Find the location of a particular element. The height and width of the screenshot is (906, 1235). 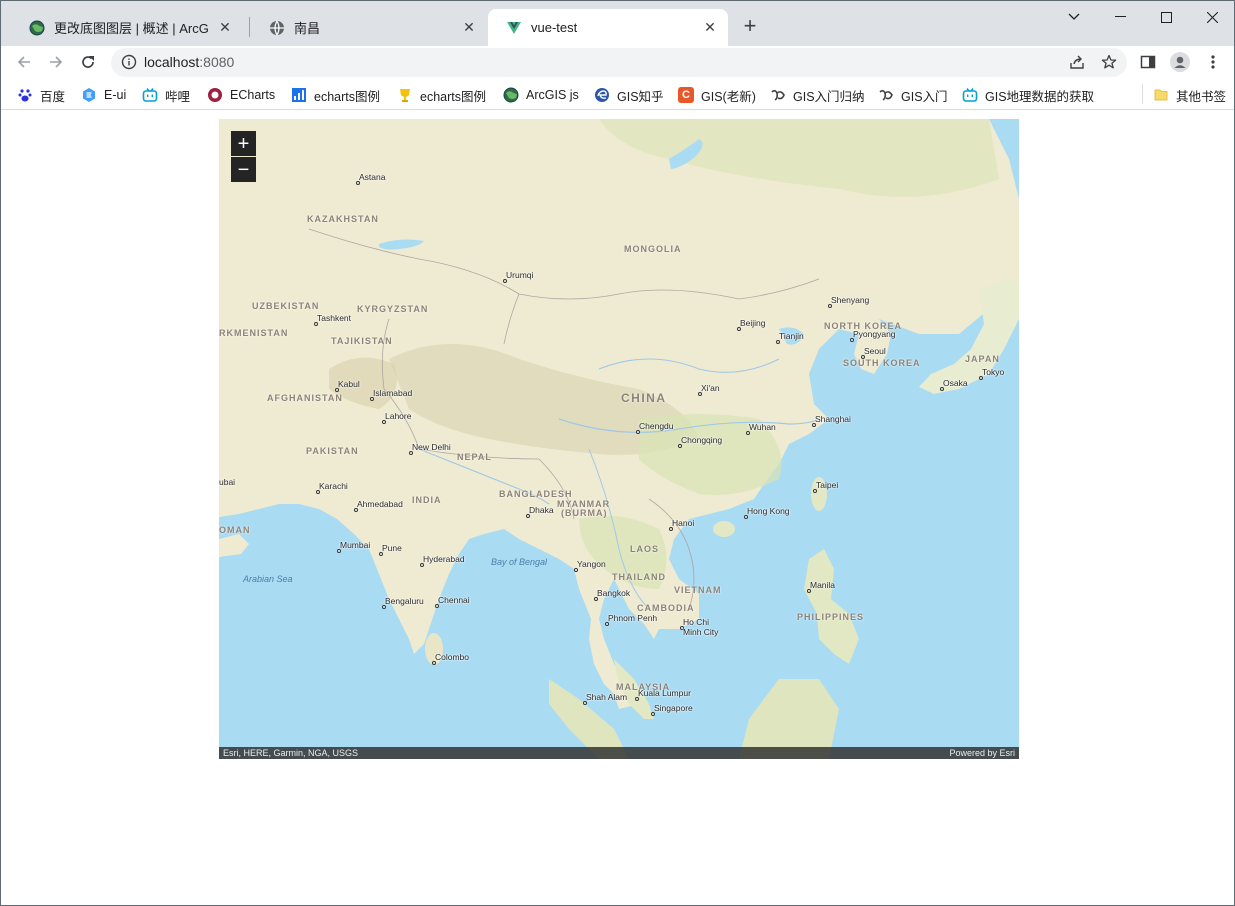

city-label: Kuala Lumpur is located at coordinates (664, 693).